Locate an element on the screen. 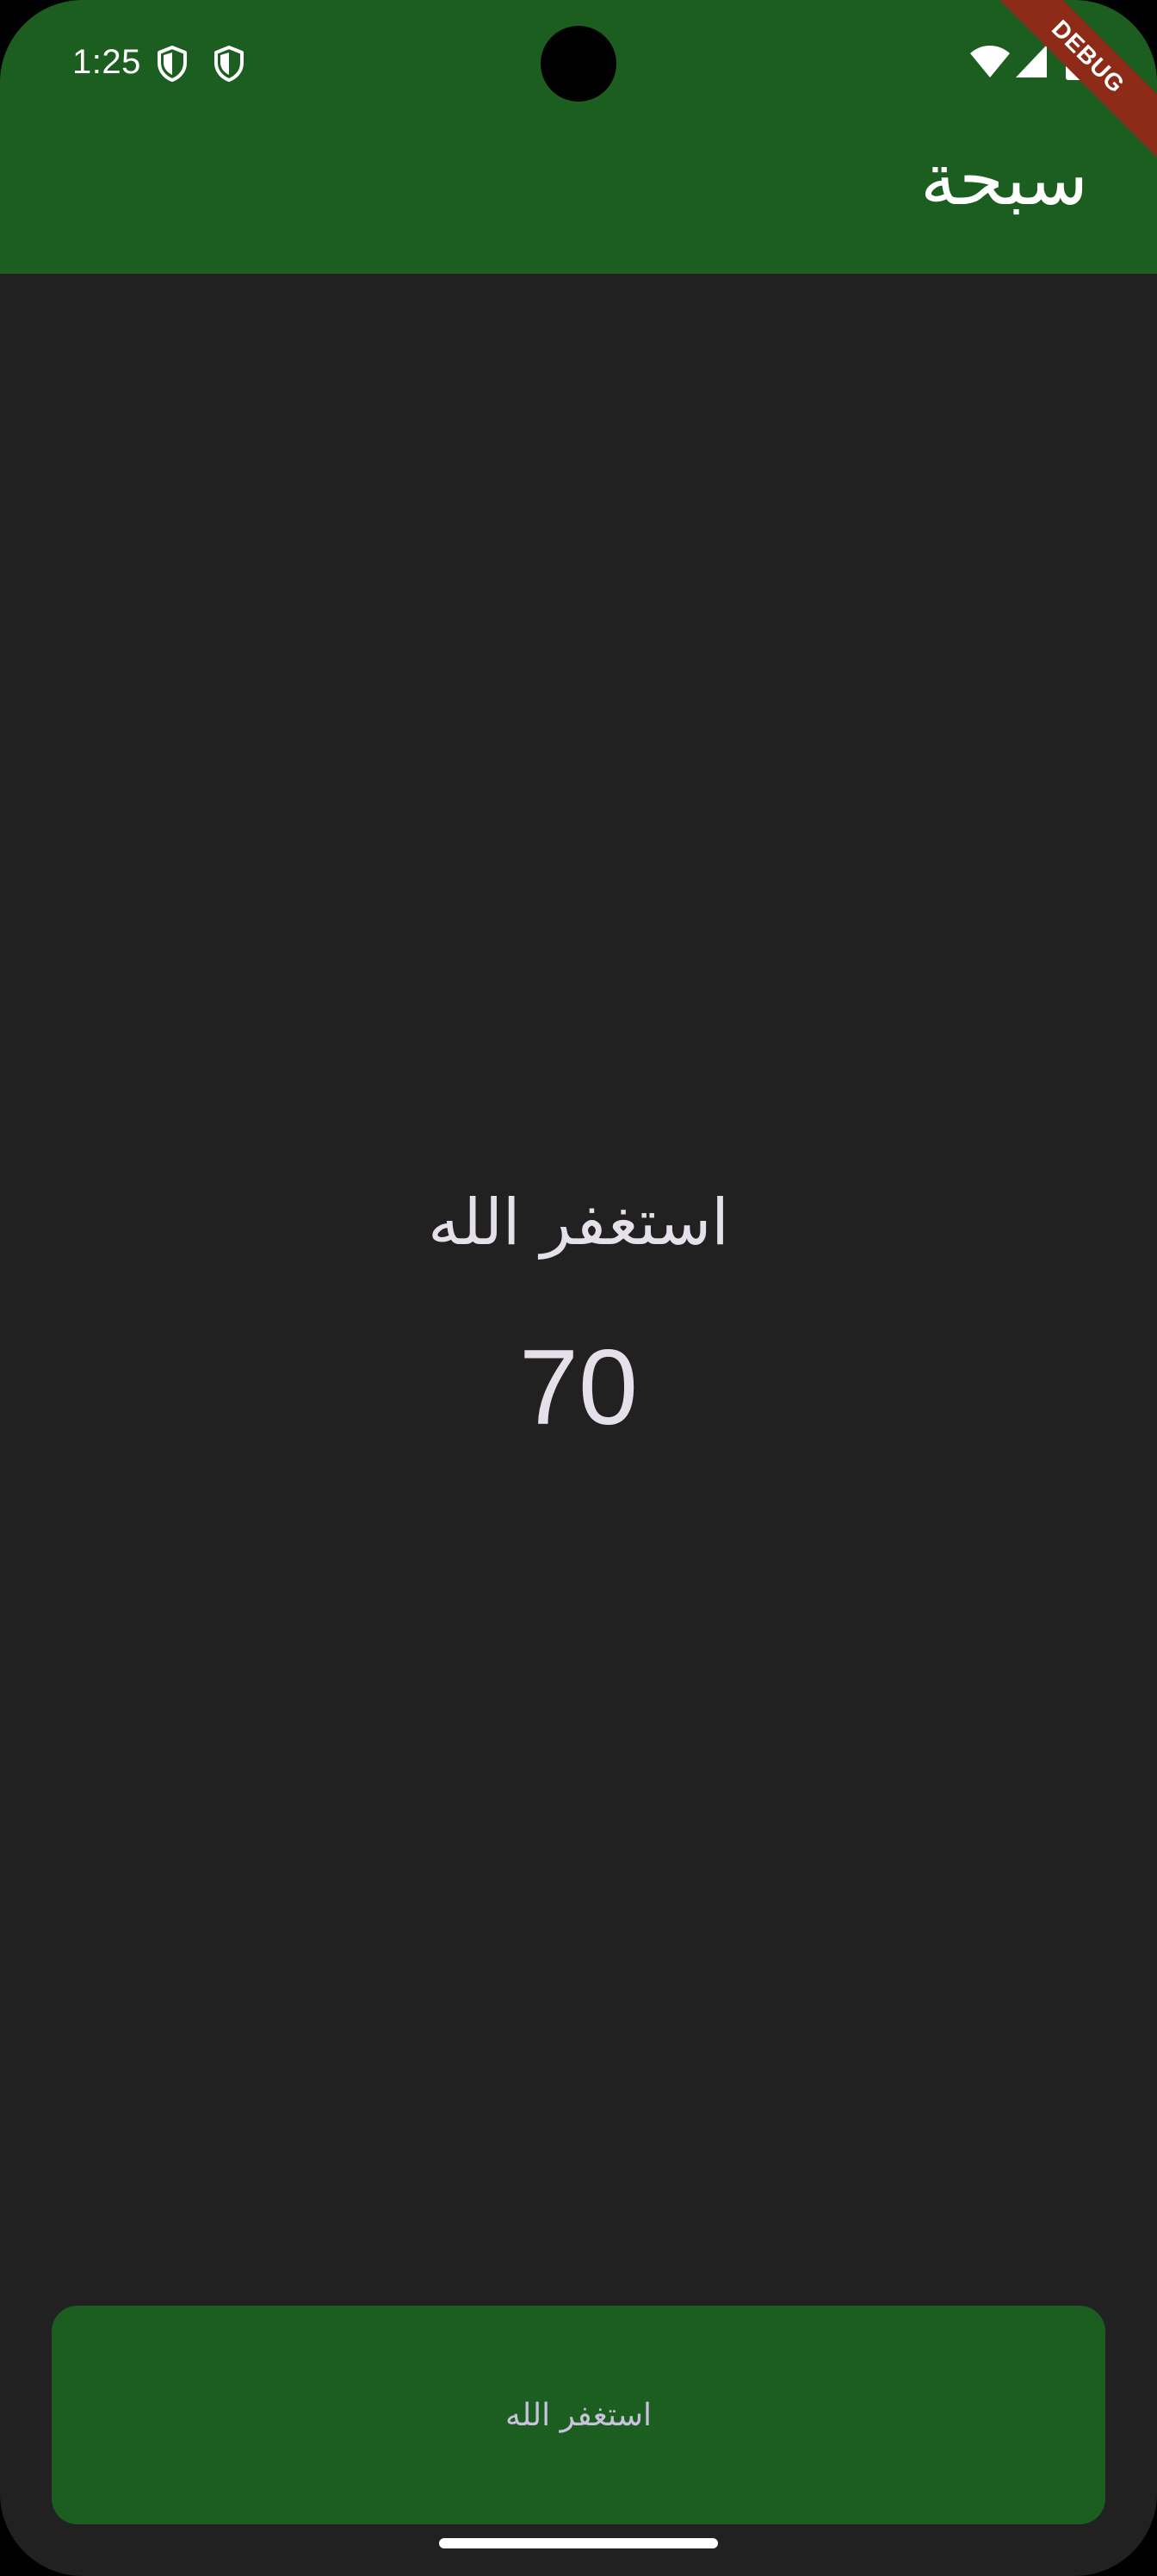 This screenshot has height=2576, width=1157. wifi-icon is located at coordinates (990, 63).